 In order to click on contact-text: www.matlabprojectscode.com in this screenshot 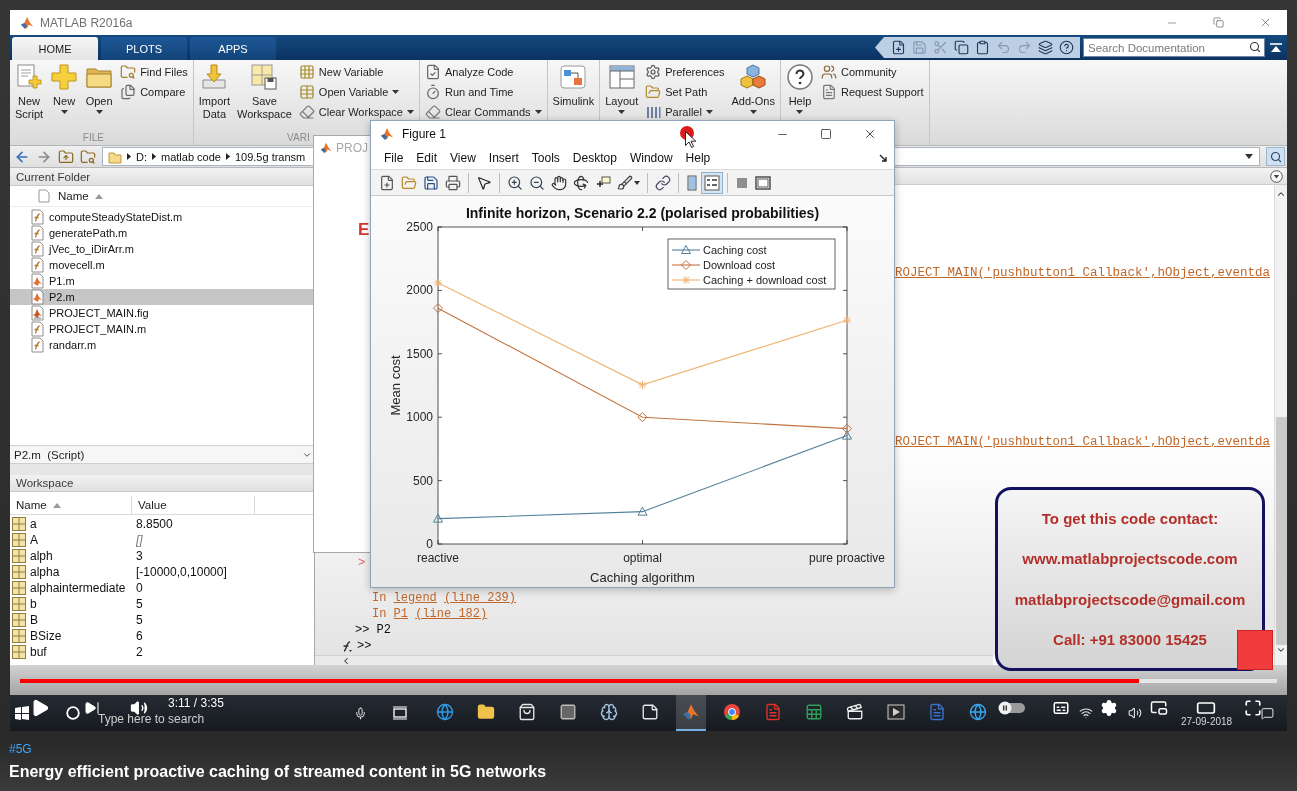, I will do `click(1130, 559)`.